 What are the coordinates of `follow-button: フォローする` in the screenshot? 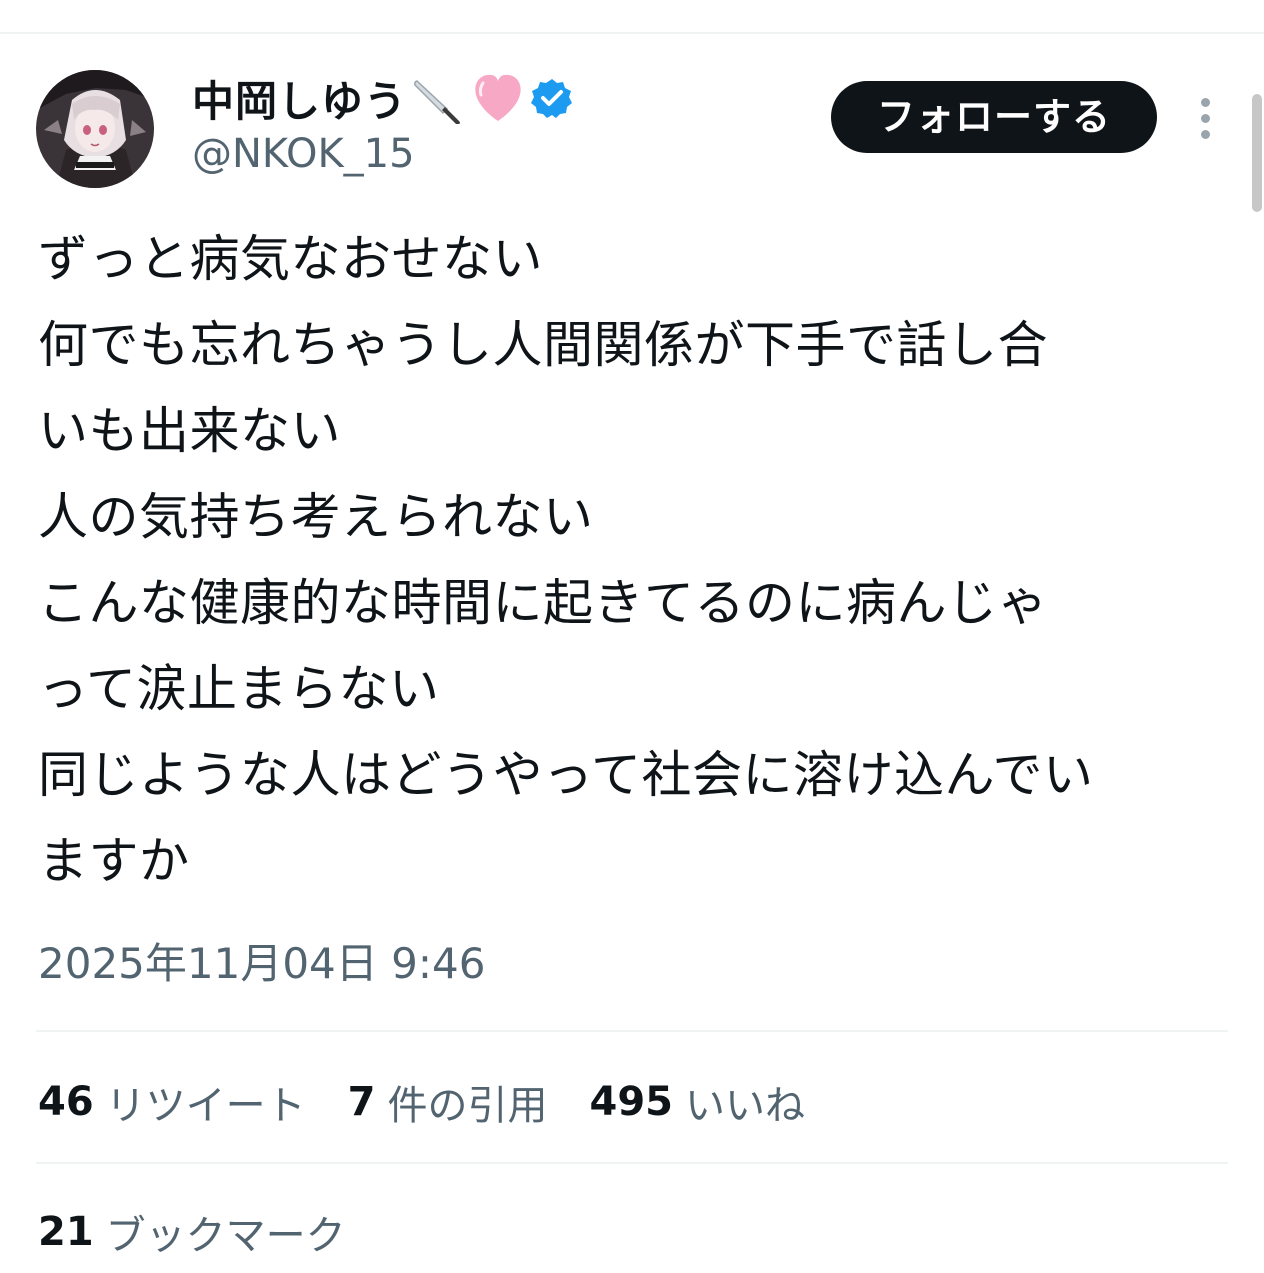 It's located at (994, 117).